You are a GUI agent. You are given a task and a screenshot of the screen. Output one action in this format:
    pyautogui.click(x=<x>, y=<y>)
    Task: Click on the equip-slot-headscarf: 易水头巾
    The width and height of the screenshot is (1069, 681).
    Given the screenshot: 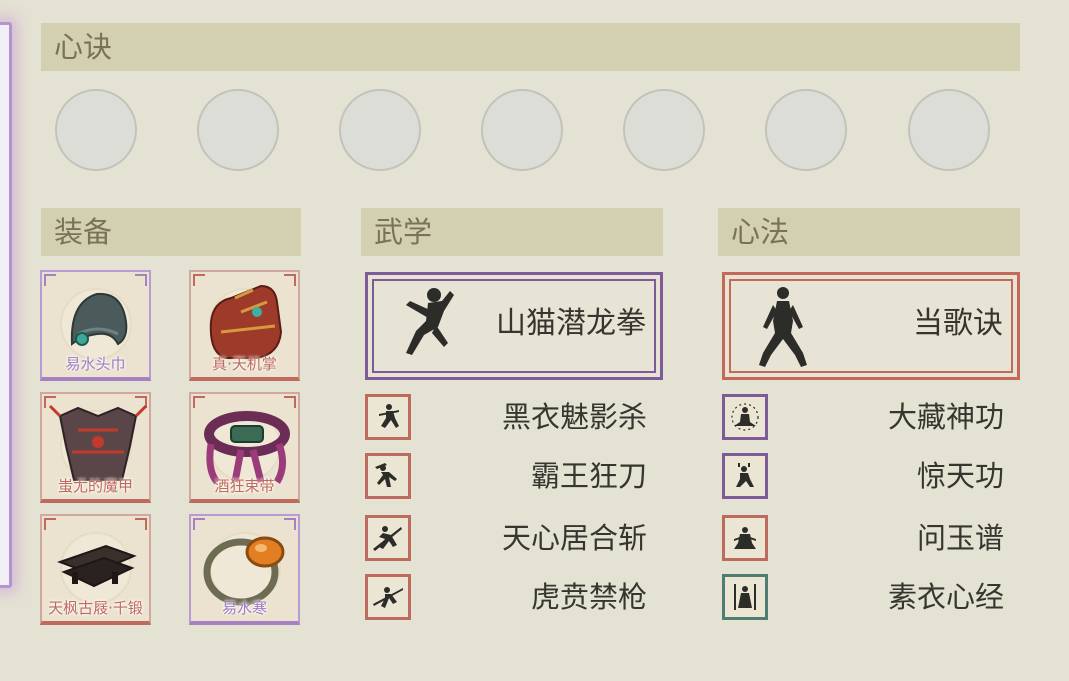 What is the action you would take?
    pyautogui.click(x=95, y=325)
    